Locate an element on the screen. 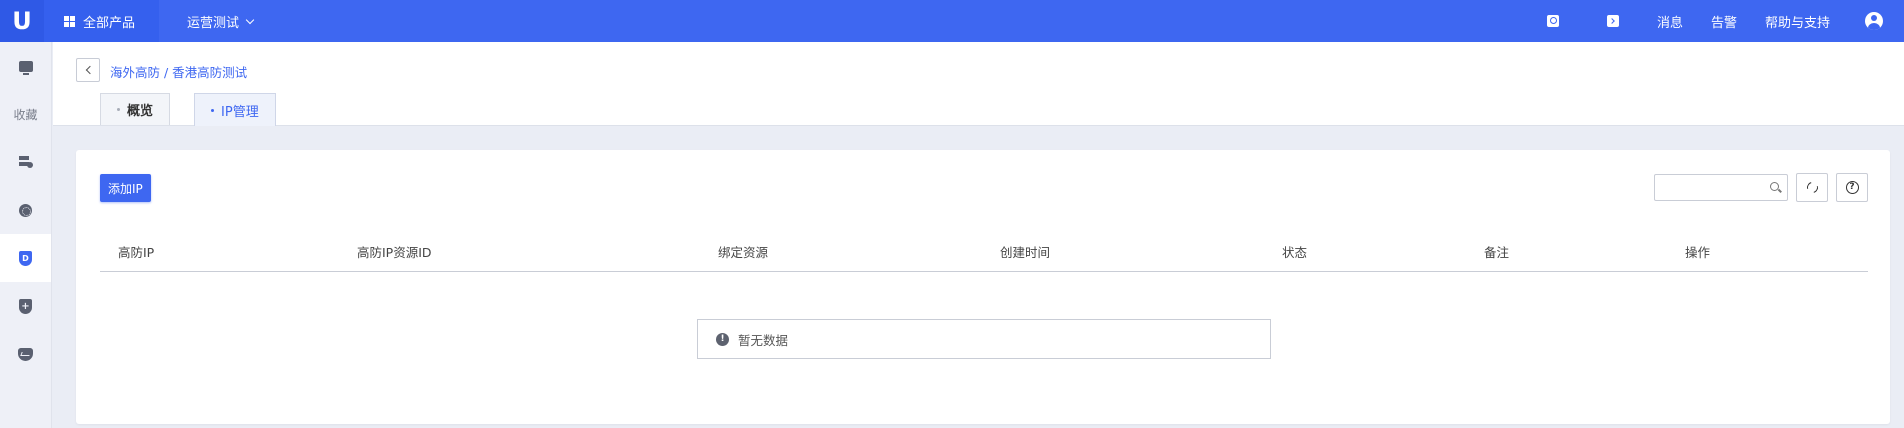 The image size is (1904, 428). breadcrumb: 海外高防 / 香港高防测试 is located at coordinates (178, 71).